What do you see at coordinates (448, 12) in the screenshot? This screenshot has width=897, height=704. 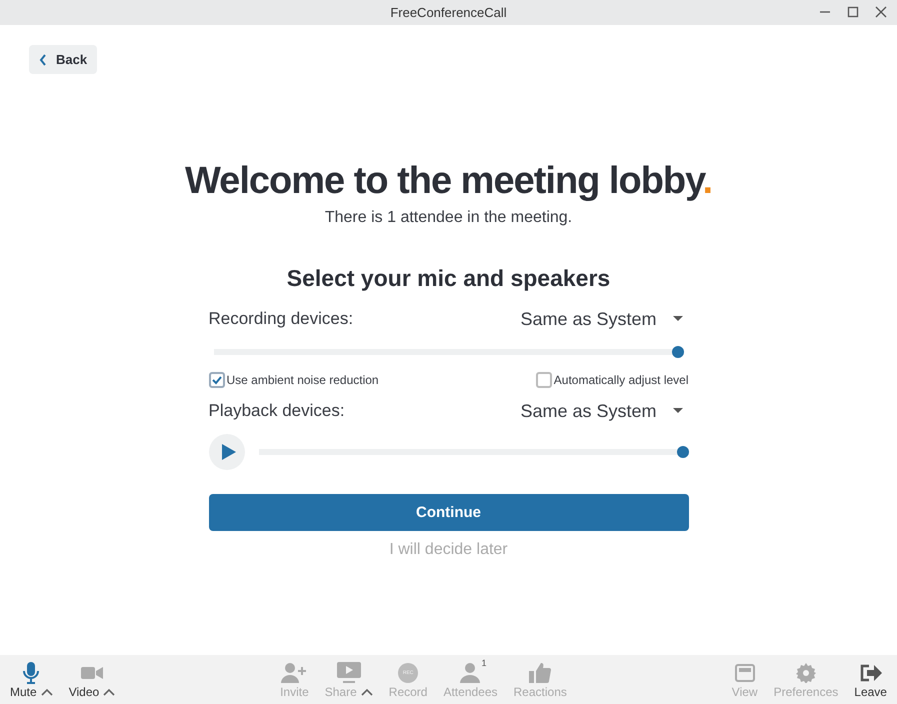 I see `window-title: FreeConferenceCall` at bounding box center [448, 12].